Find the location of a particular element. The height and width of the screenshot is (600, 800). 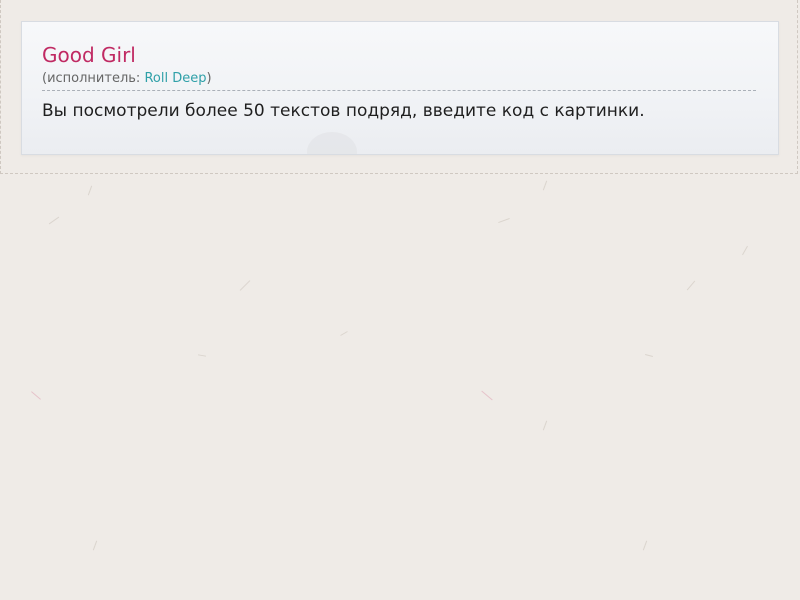

card-background-shape is located at coordinates (332, 143).